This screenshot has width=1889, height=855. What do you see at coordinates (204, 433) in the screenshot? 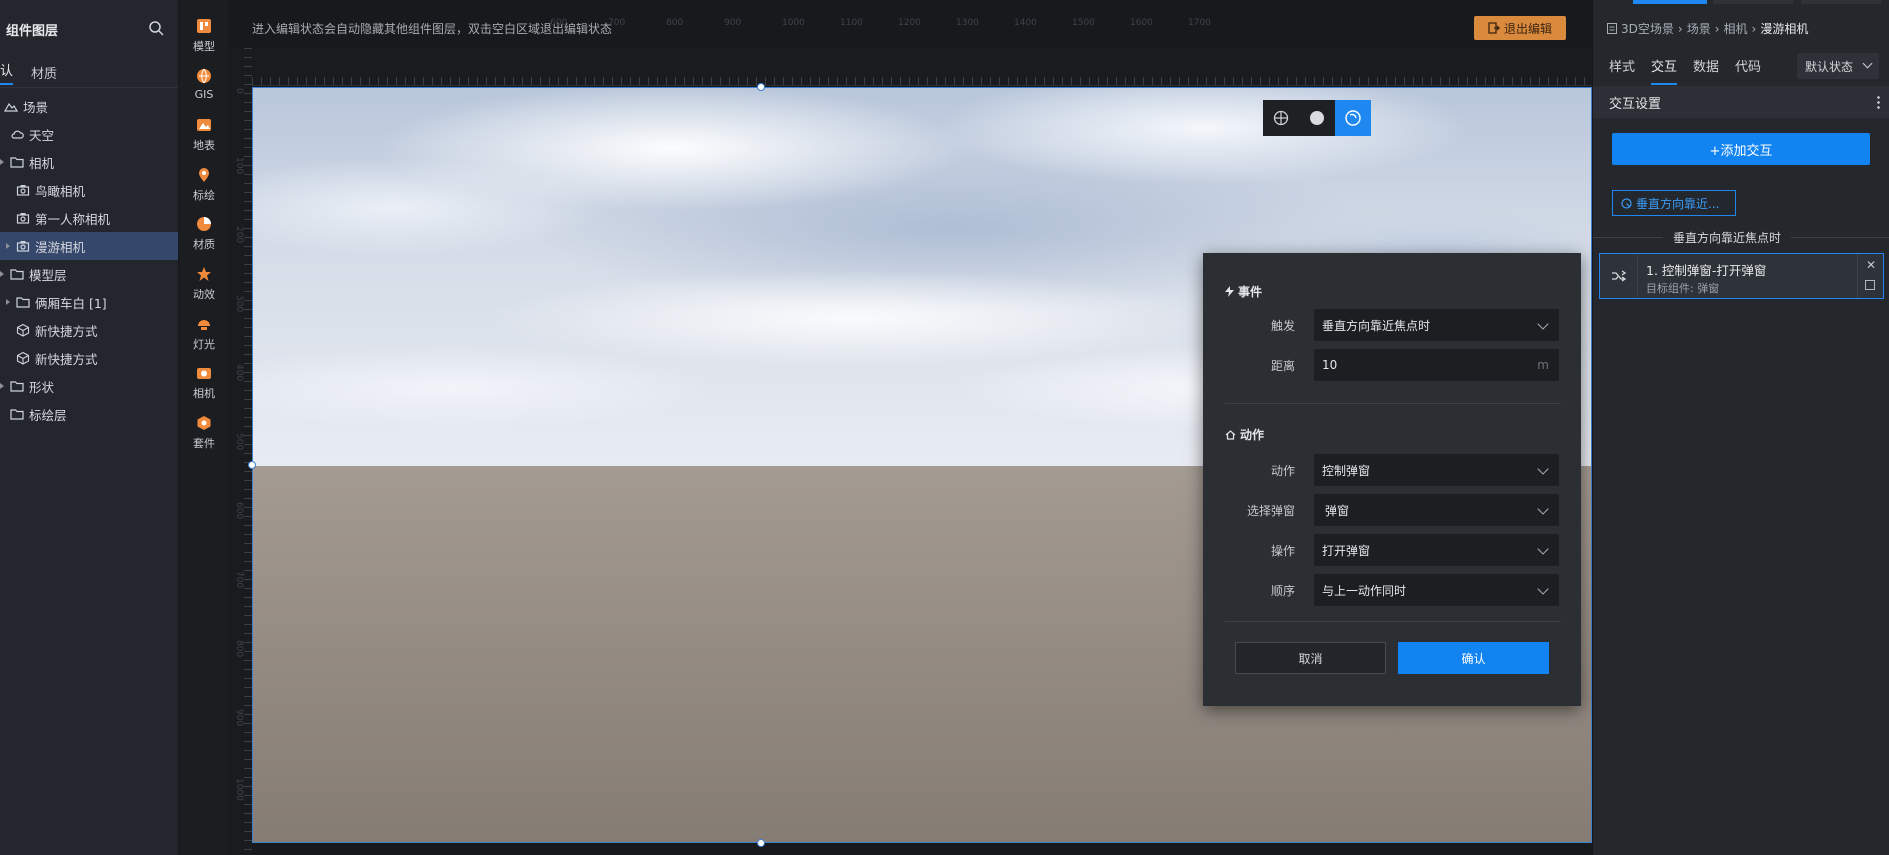
I see `tool-kit: 套件` at bounding box center [204, 433].